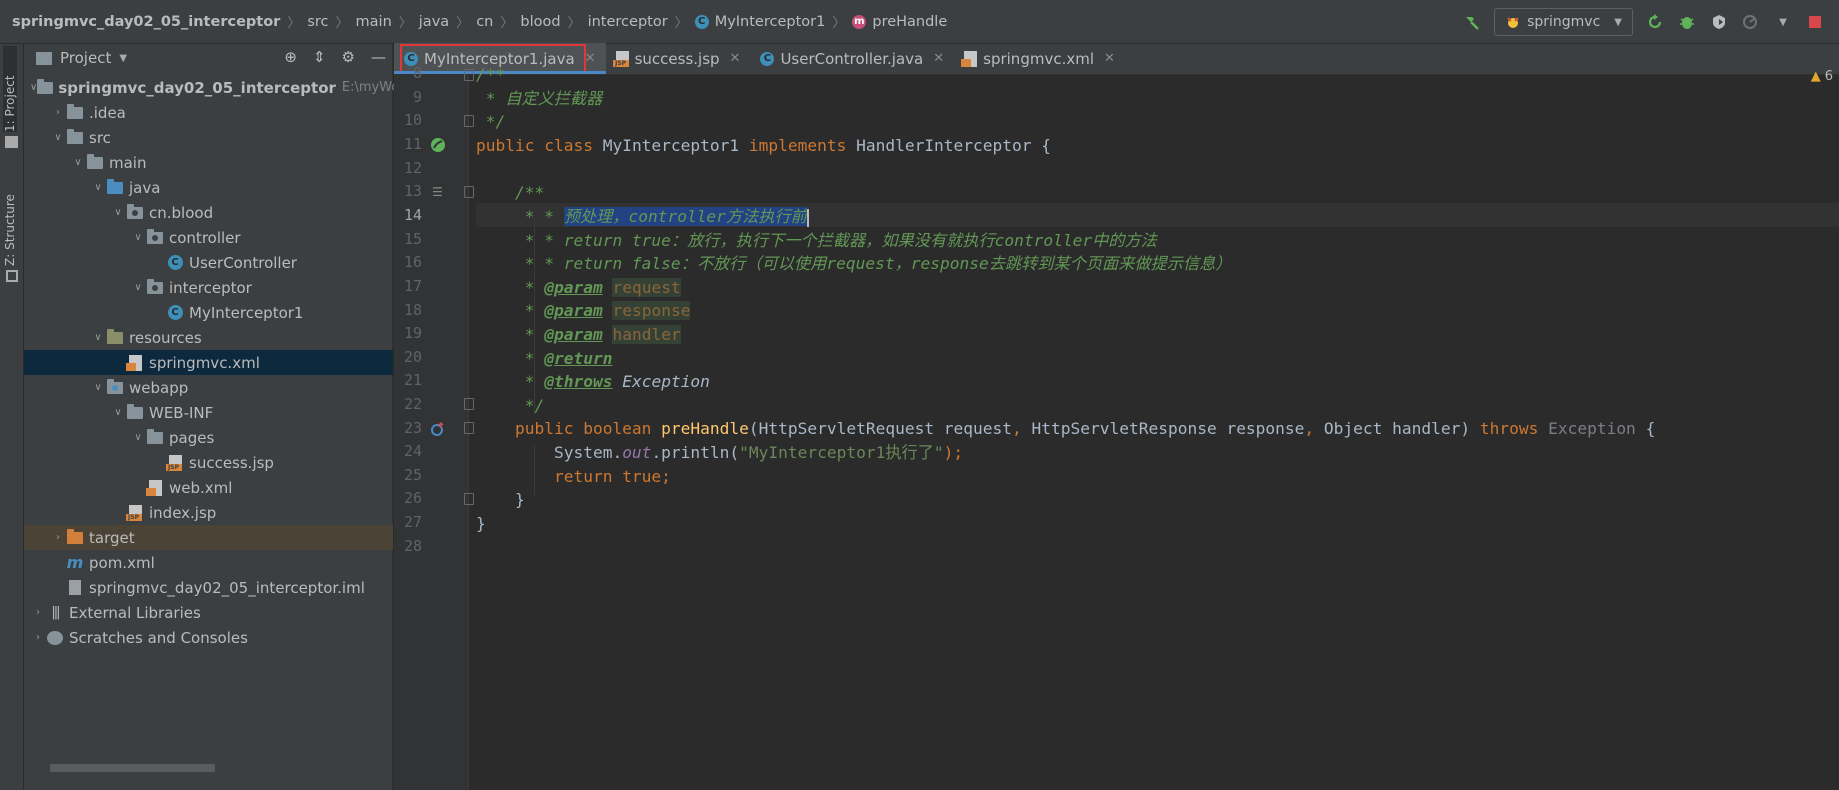  What do you see at coordinates (540, 22) in the screenshot?
I see `breadcrumb-blood: blood` at bounding box center [540, 22].